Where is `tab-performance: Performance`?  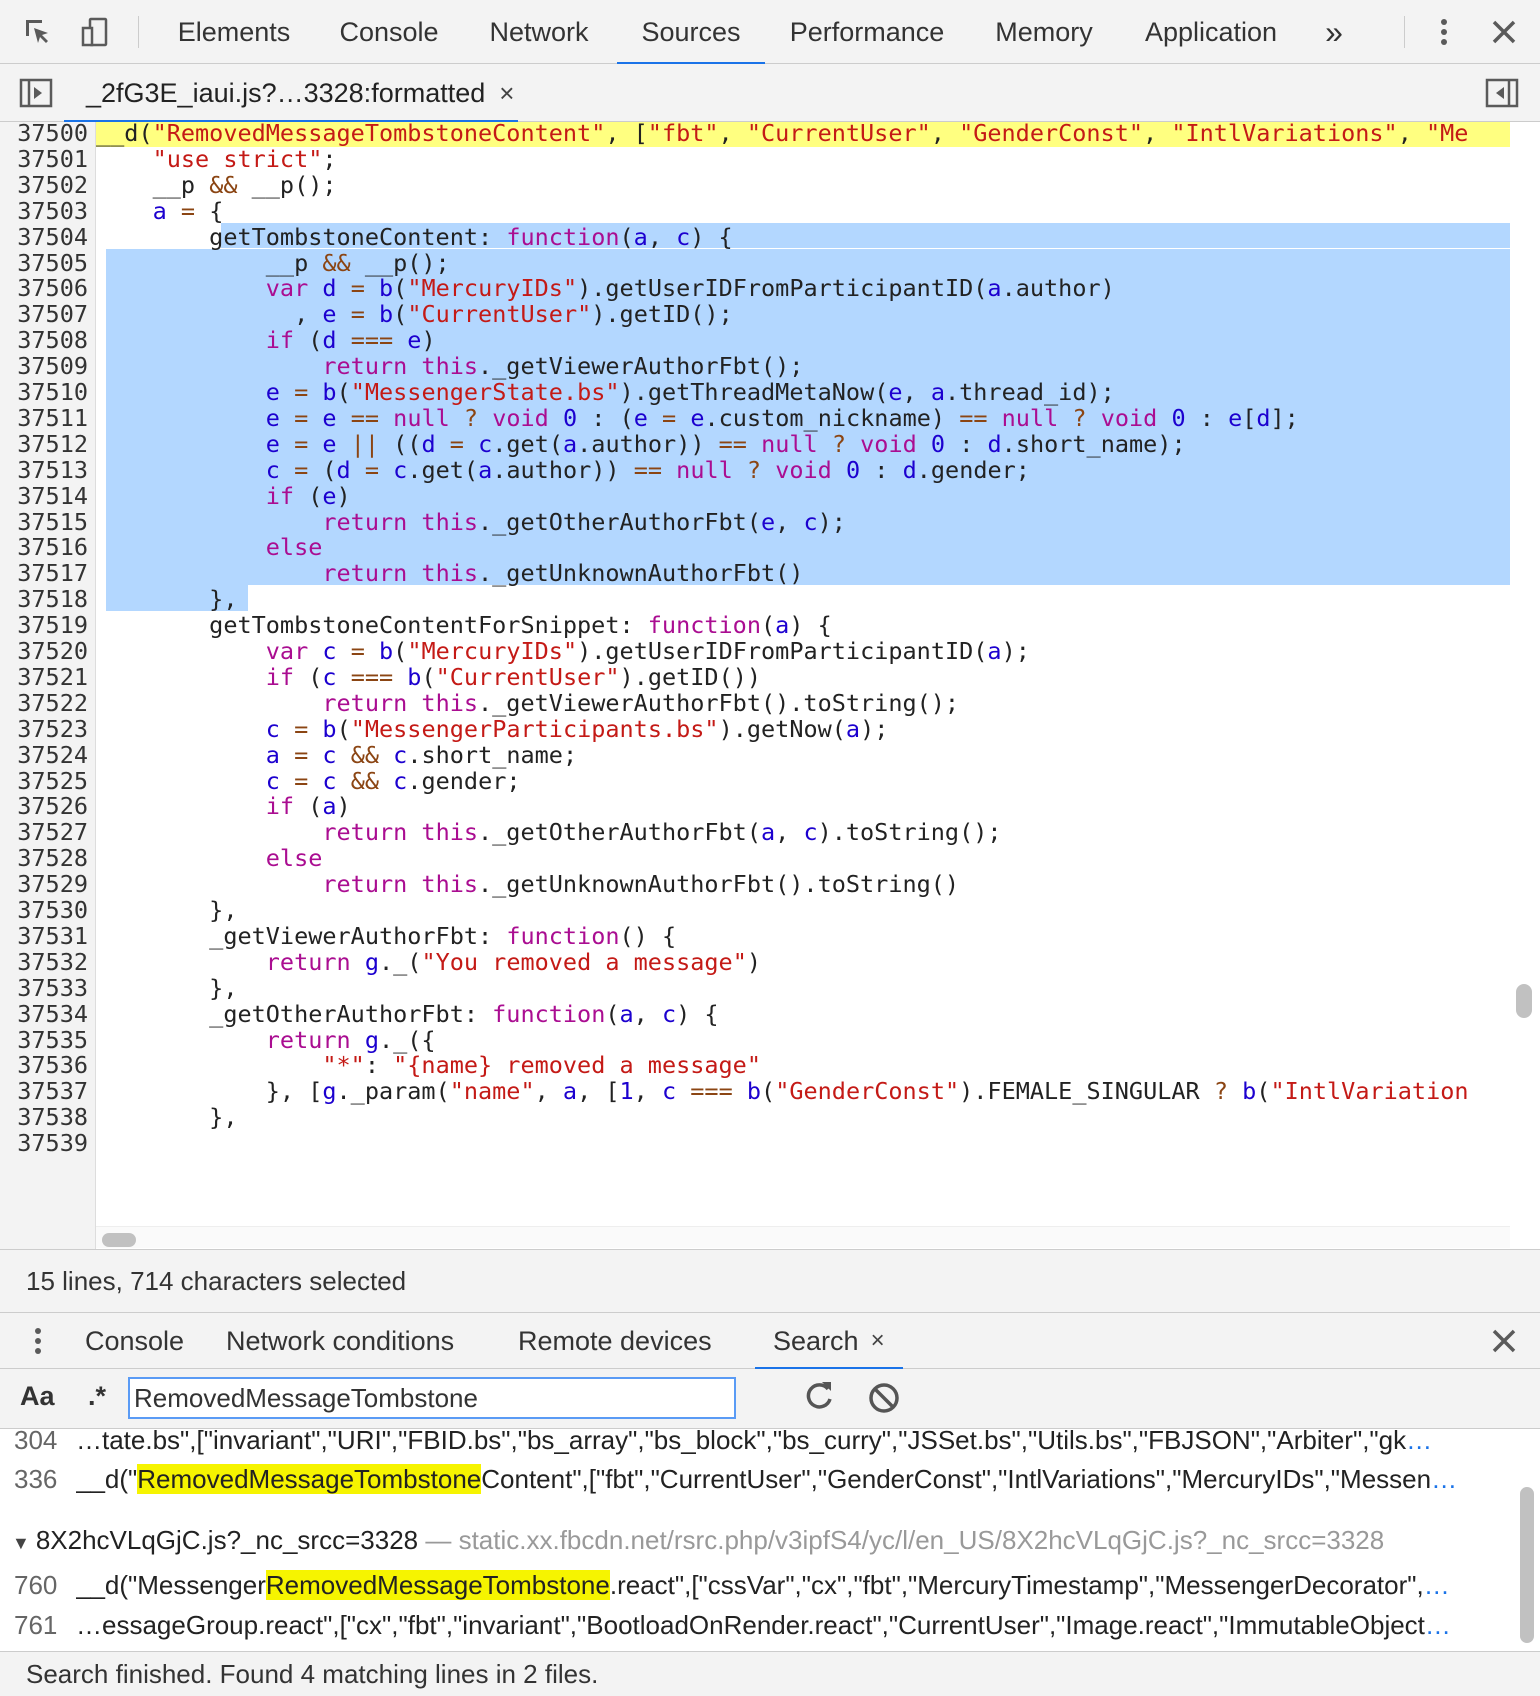 tab-performance: Performance is located at coordinates (867, 32).